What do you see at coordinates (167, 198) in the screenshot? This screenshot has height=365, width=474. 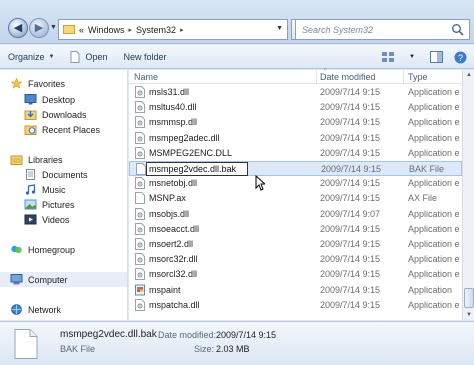 I see `file-name: MSNP.ax` at bounding box center [167, 198].